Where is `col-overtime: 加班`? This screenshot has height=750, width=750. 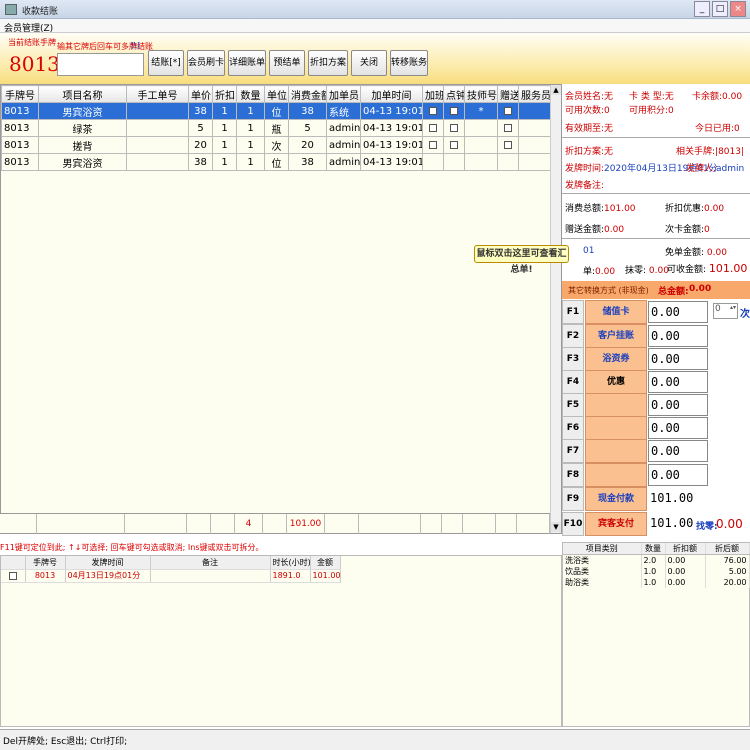
col-overtime: 加班 is located at coordinates (433, 94).